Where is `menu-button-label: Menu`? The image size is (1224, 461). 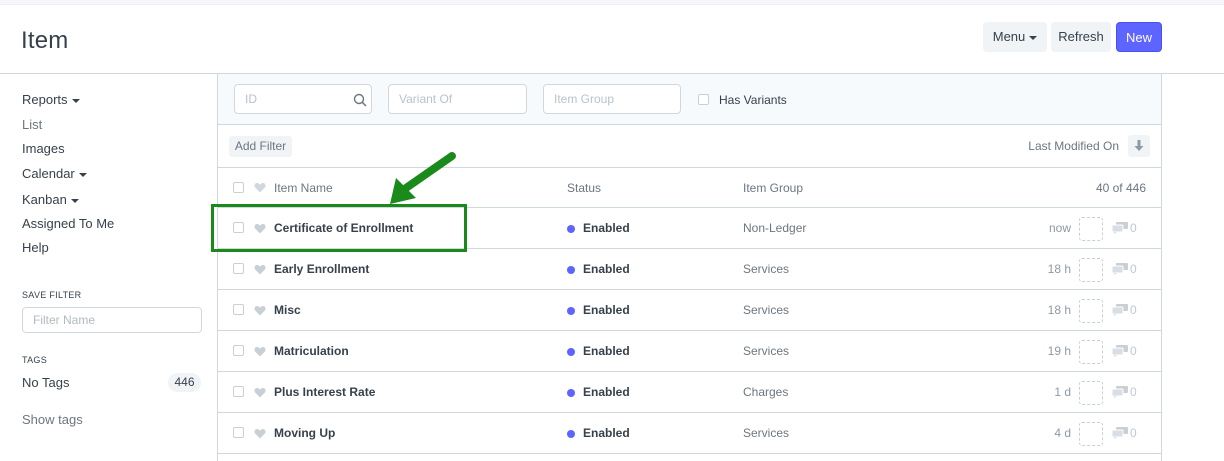
menu-button-label: Menu is located at coordinates (1009, 36).